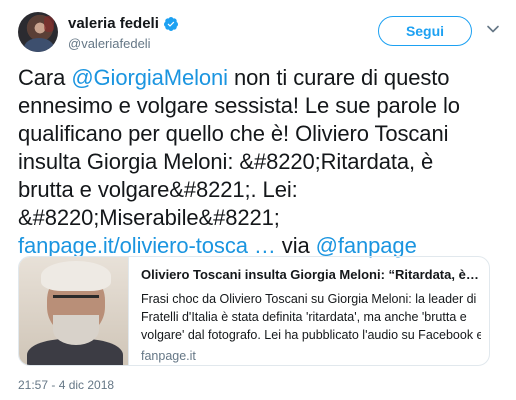 The height and width of the screenshot is (400, 516). I want to click on verified-badge-icon, so click(170, 23).